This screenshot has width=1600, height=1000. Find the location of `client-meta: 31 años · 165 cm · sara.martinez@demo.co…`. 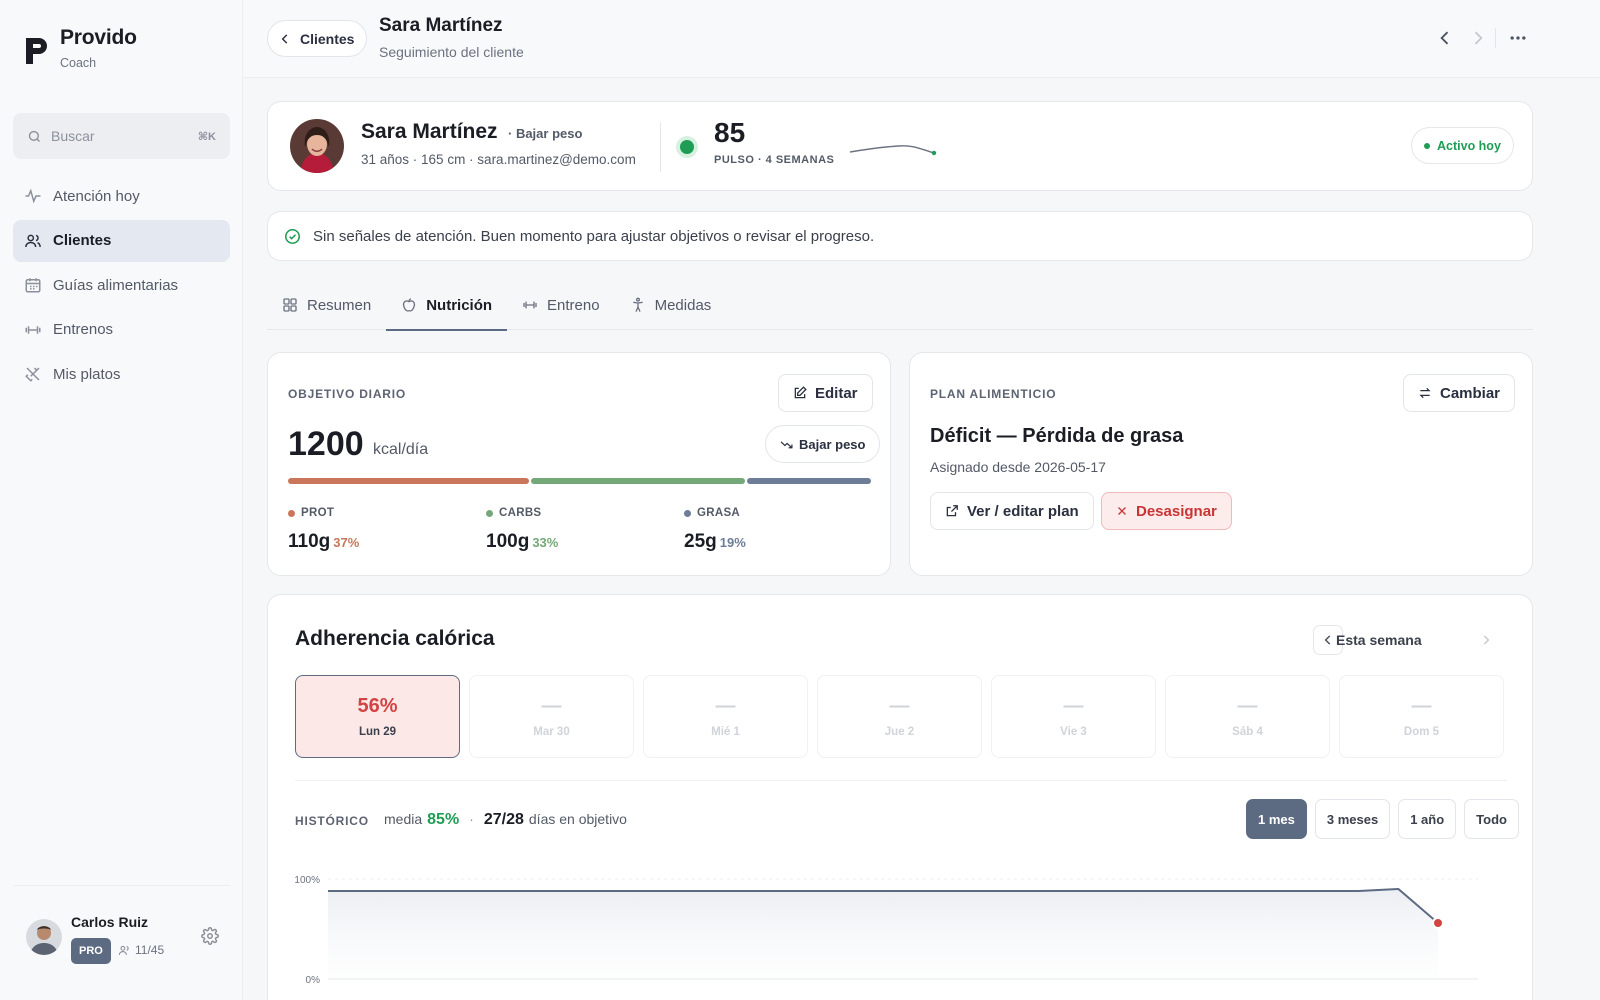

client-meta: 31 años · 165 cm · sara.martinez@demo.co… is located at coordinates (498, 159).